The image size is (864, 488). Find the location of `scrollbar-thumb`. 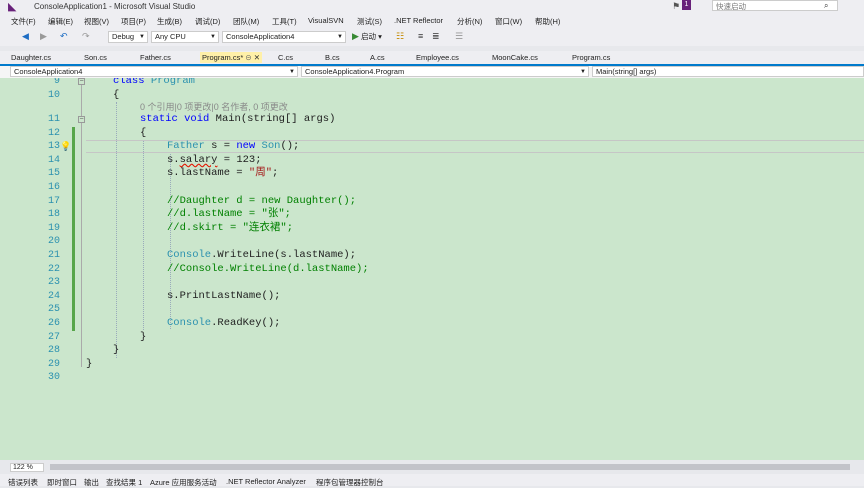

scrollbar-thumb is located at coordinates (450, 467).